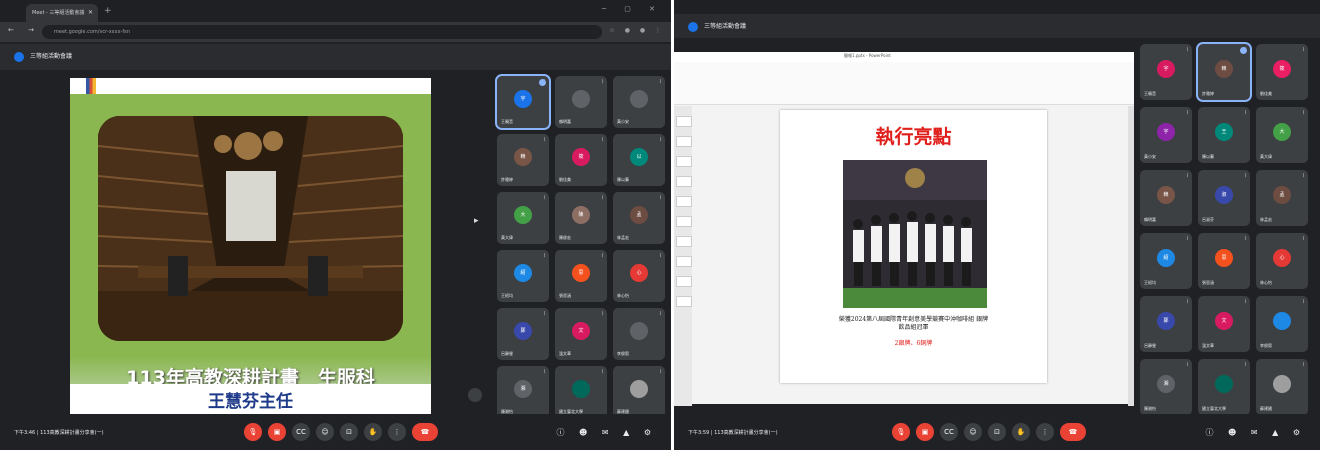  What do you see at coordinates (904, 83) in the screenshot?
I see `ppt-ribbon` at bounding box center [904, 83].